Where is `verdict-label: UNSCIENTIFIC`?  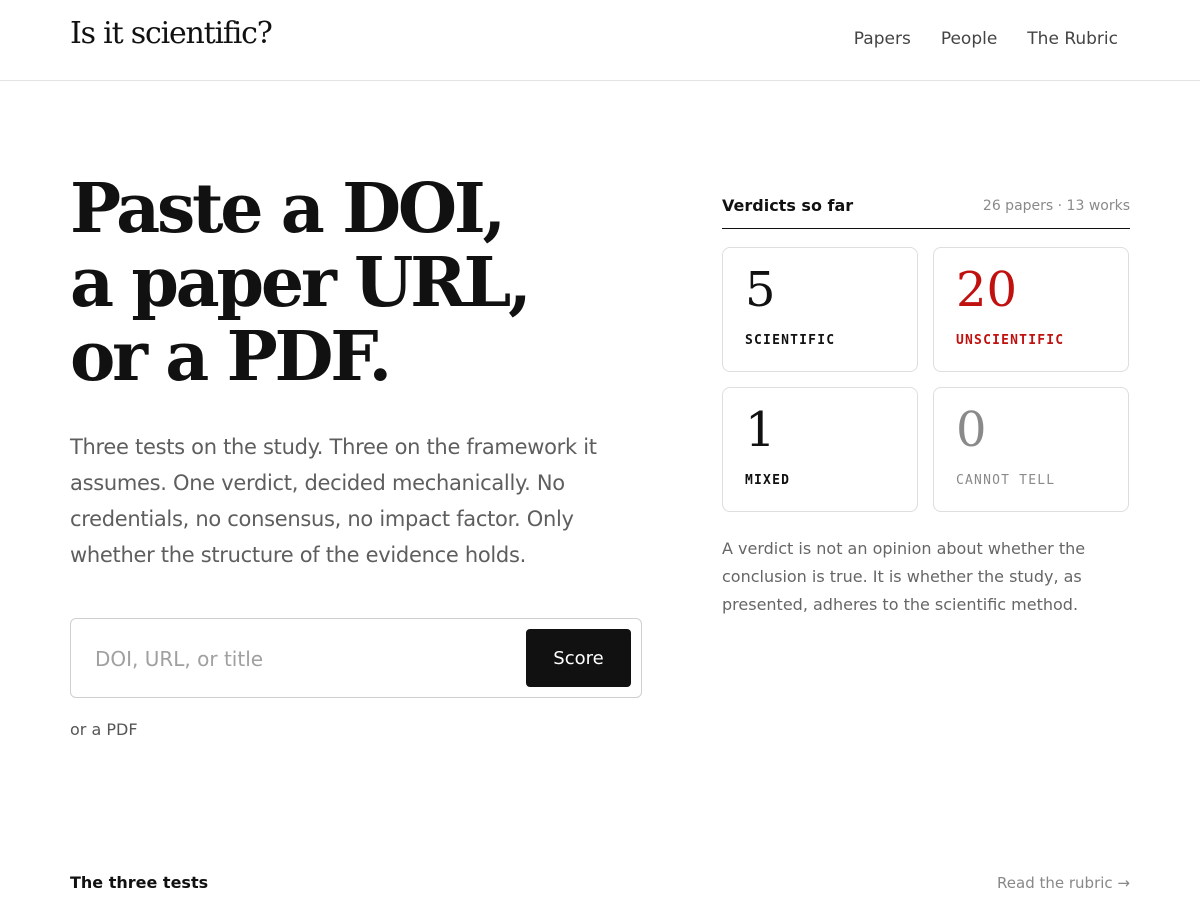
verdict-label: UNSCIENTIFIC is located at coordinates (1010, 340).